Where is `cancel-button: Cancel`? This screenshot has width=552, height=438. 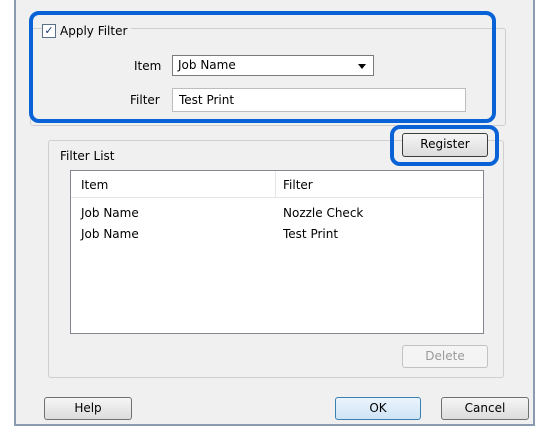 cancel-button: Cancel is located at coordinates (485, 408).